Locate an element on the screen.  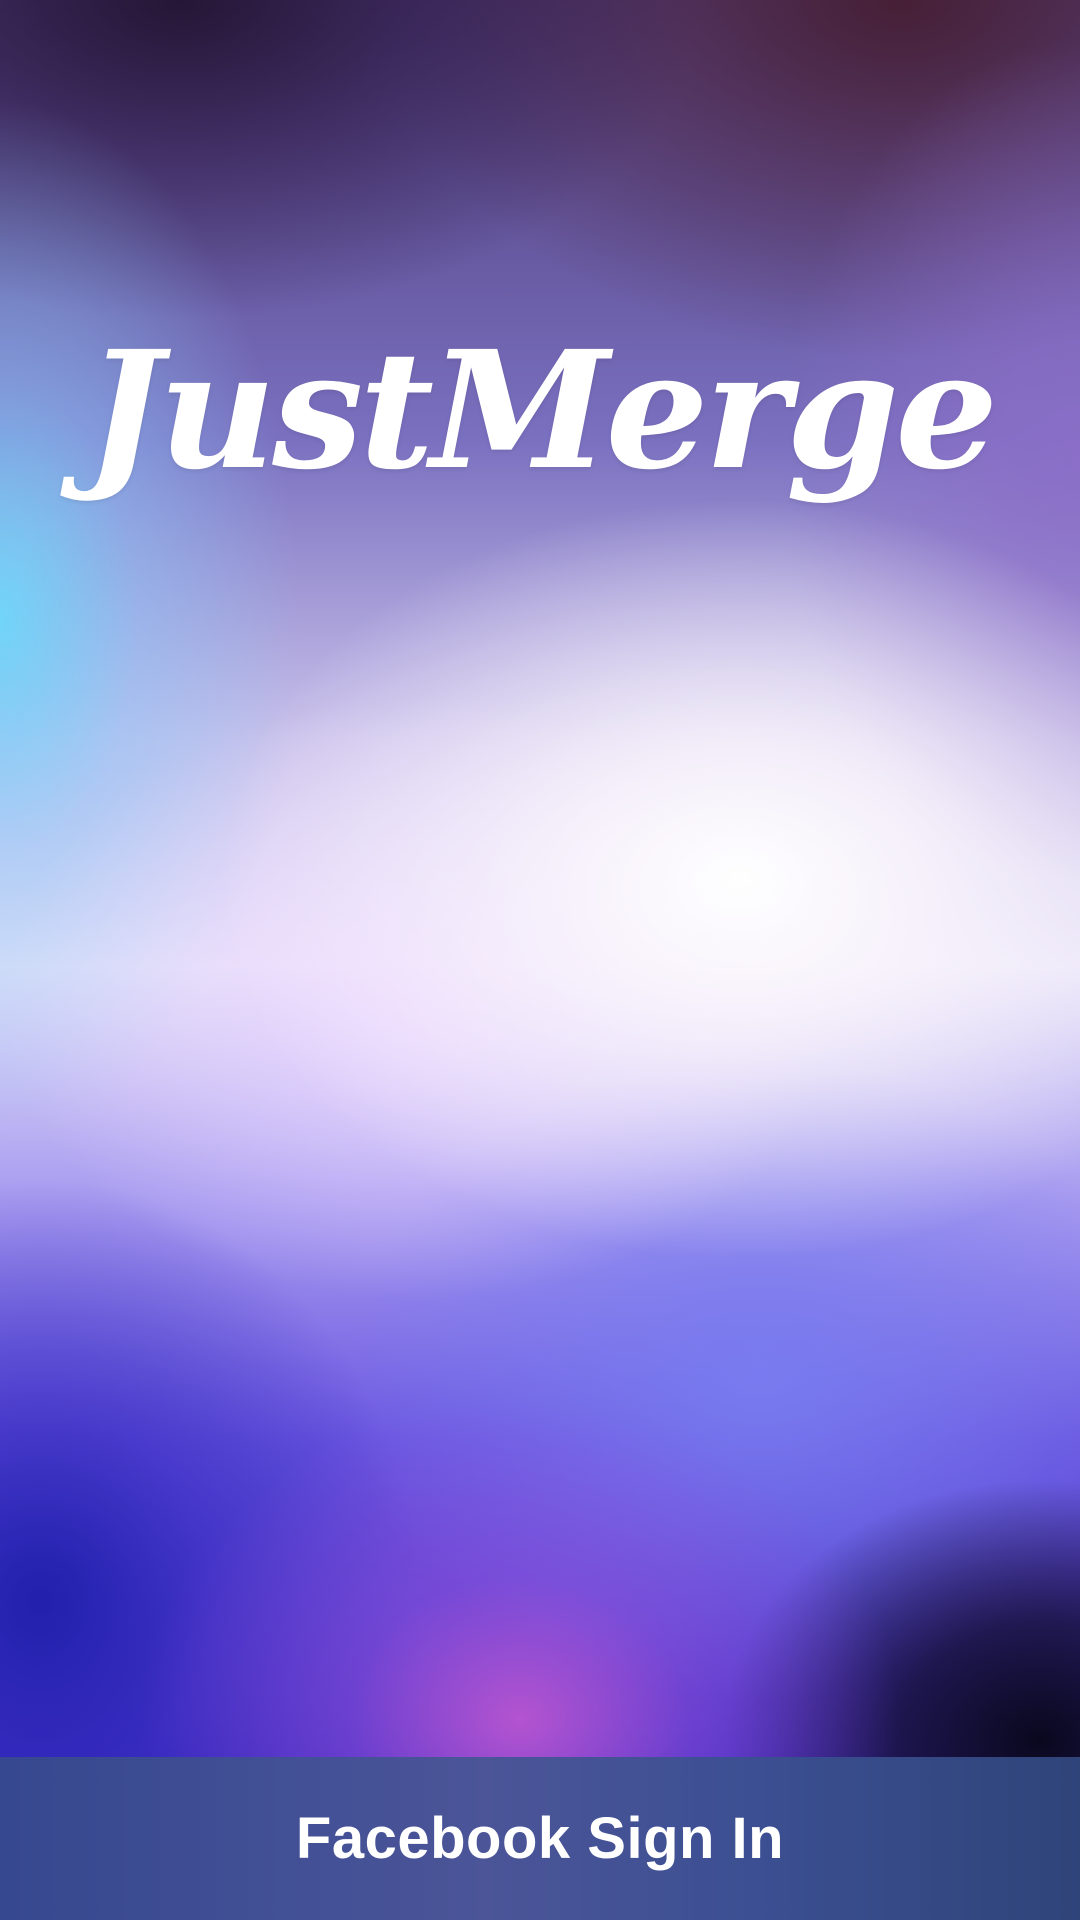
facebook-sign-in-label: Facebook Sign In is located at coordinates (540, 1838).